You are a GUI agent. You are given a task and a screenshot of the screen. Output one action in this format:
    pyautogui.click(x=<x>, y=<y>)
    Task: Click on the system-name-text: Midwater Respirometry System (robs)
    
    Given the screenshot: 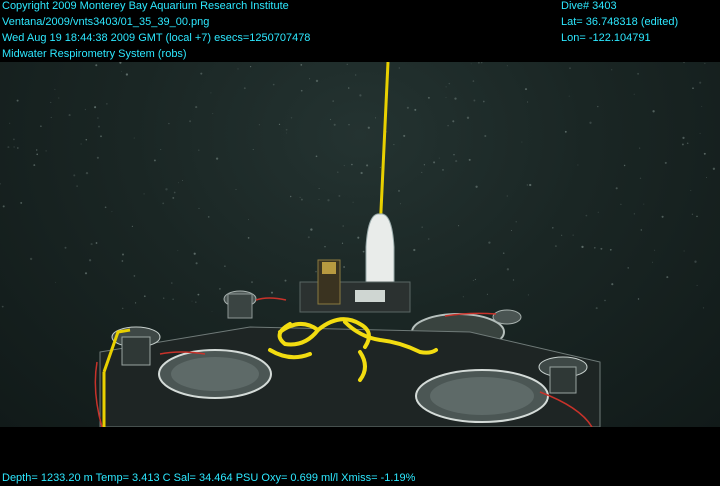 What is the action you would take?
    pyautogui.click(x=94, y=54)
    